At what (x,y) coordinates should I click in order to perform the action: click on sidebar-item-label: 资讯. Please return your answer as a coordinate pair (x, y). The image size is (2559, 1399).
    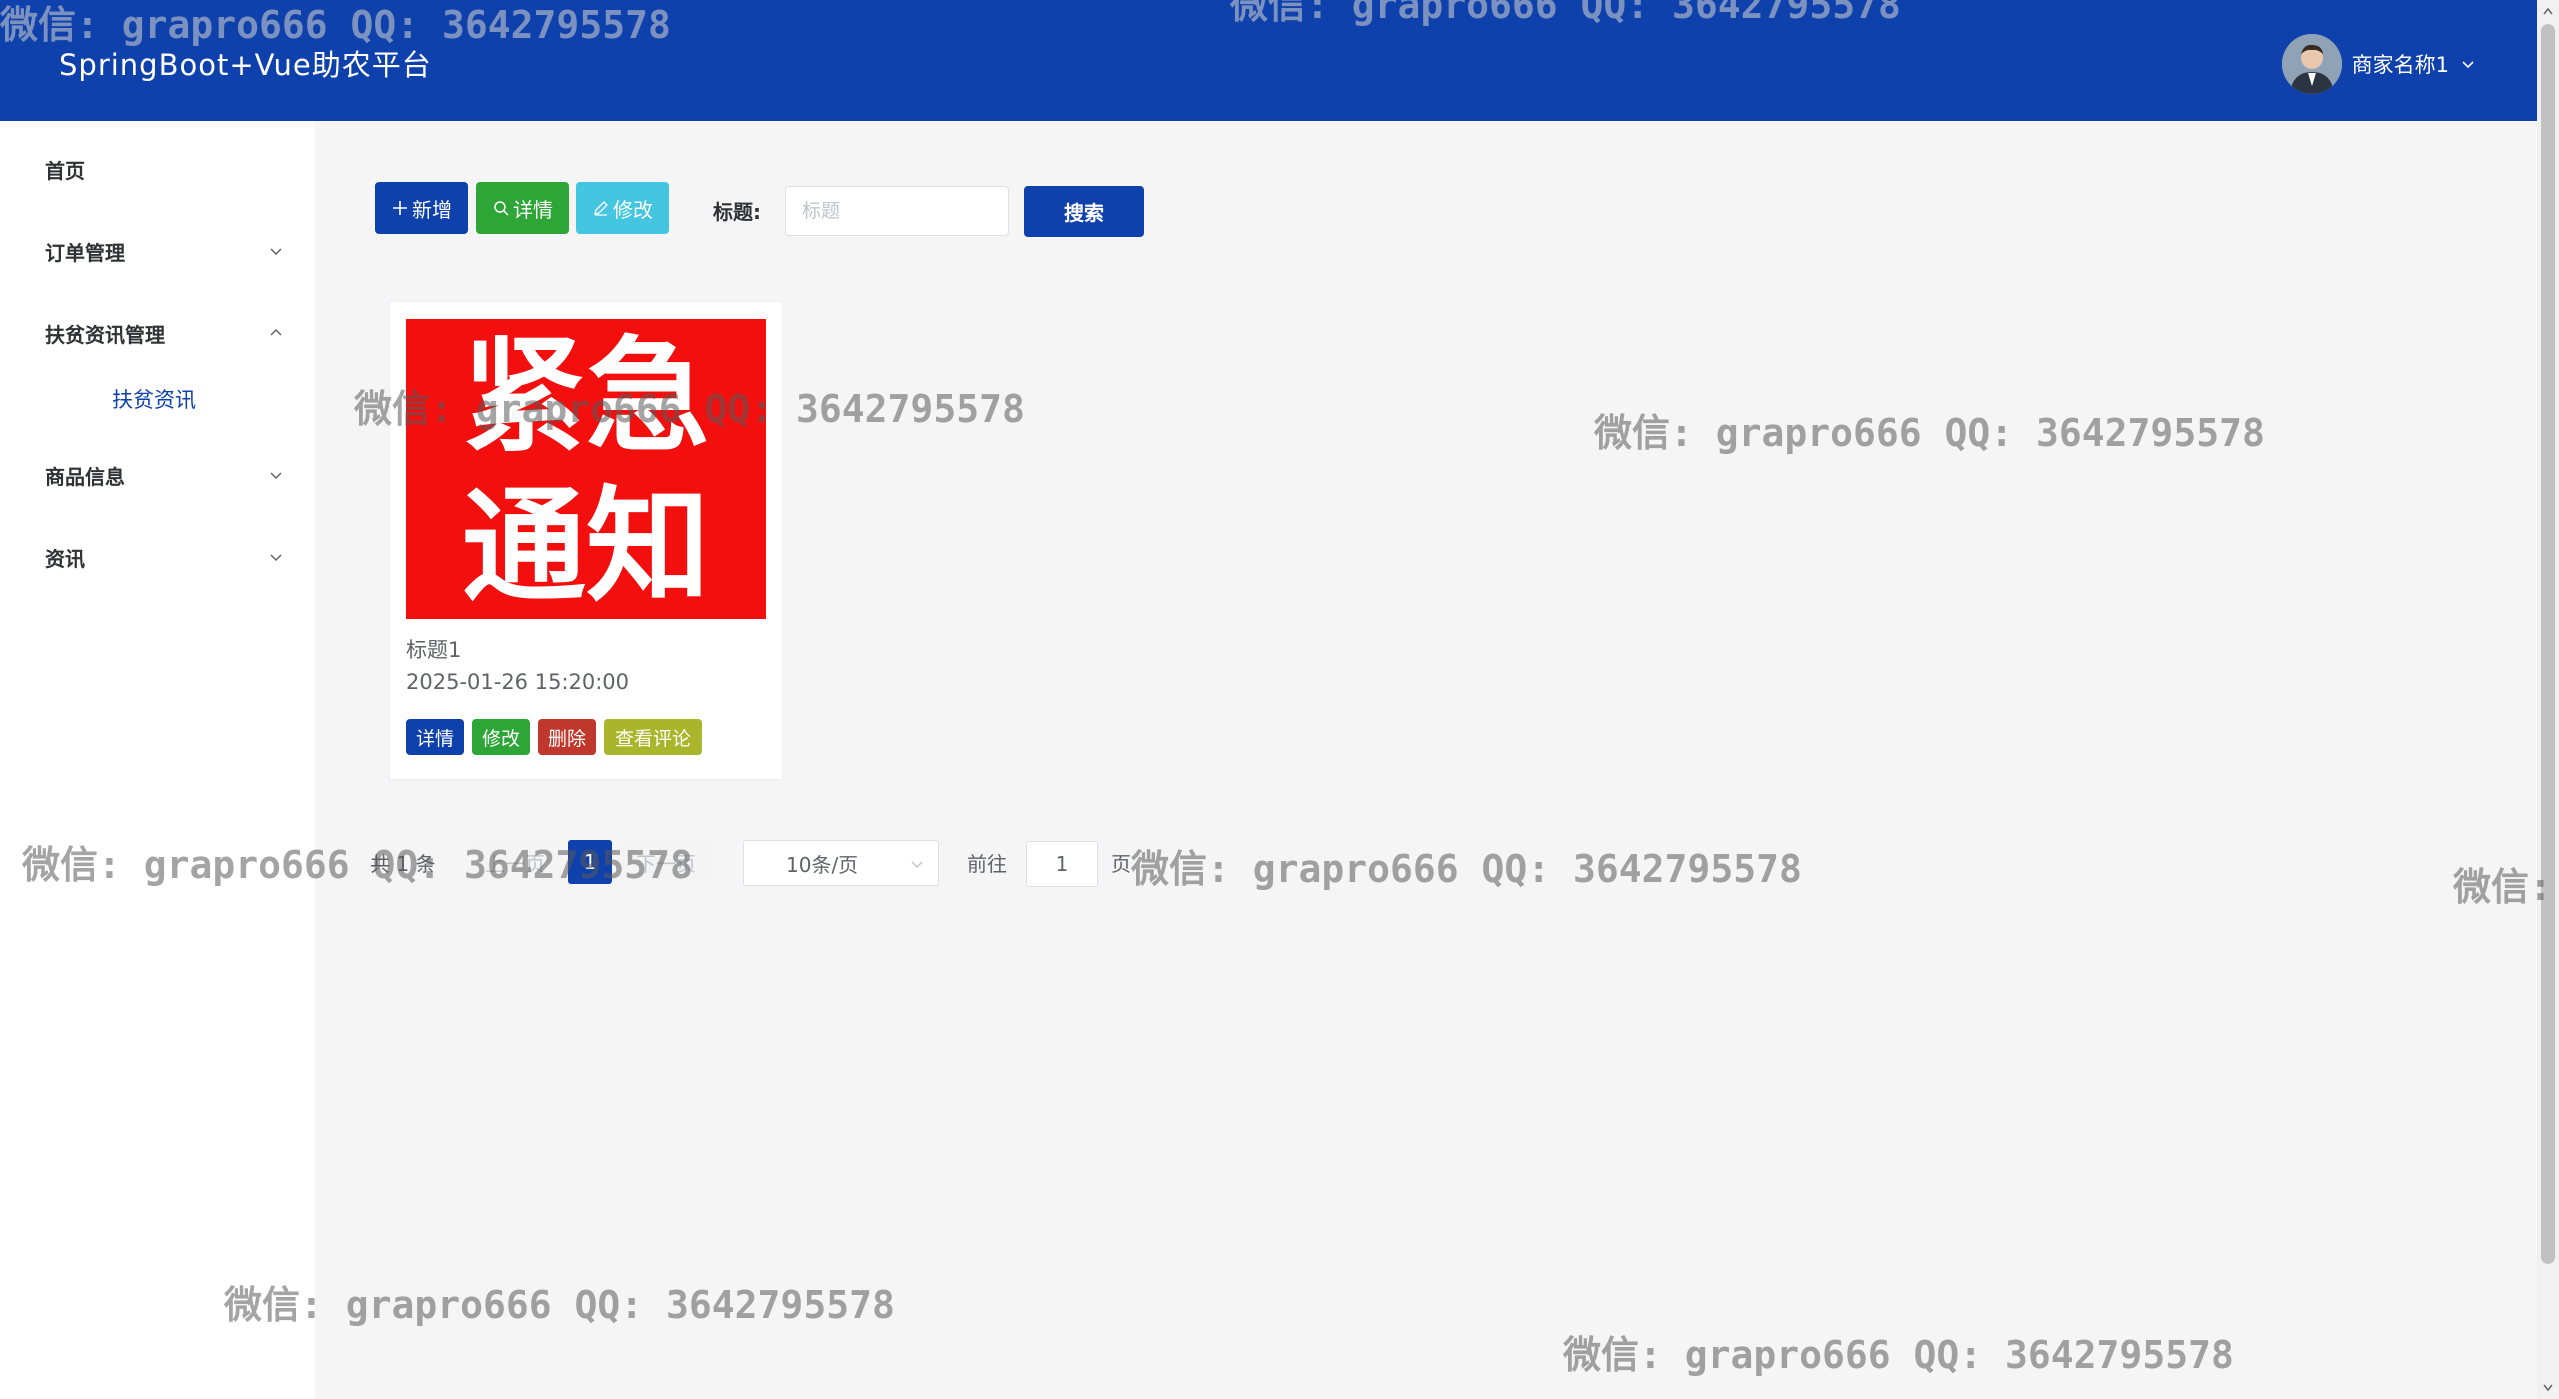
    Looking at the image, I should click on (65, 558).